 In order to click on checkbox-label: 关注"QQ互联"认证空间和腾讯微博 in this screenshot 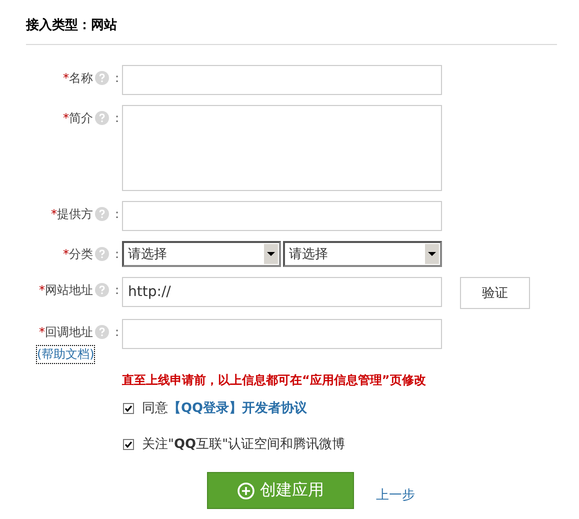, I will do `click(244, 444)`.